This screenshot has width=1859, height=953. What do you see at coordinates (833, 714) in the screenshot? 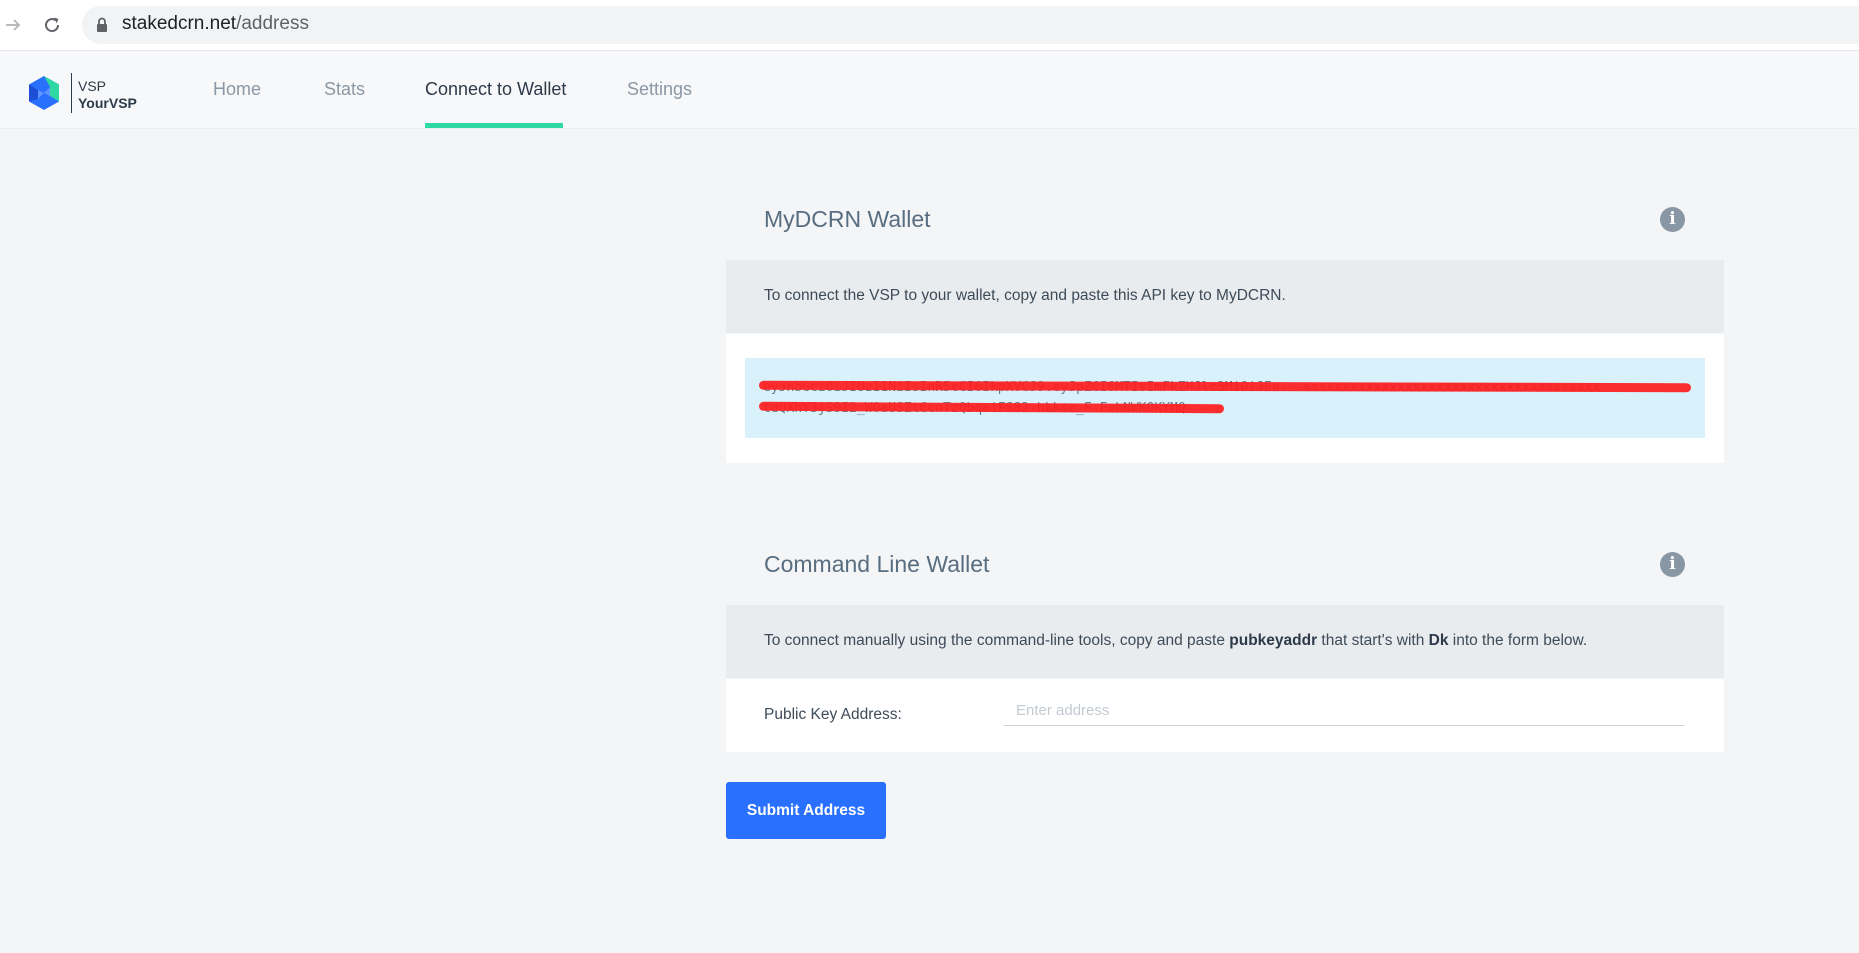
I see `public-key-address-label: Public Key Address:` at bounding box center [833, 714].